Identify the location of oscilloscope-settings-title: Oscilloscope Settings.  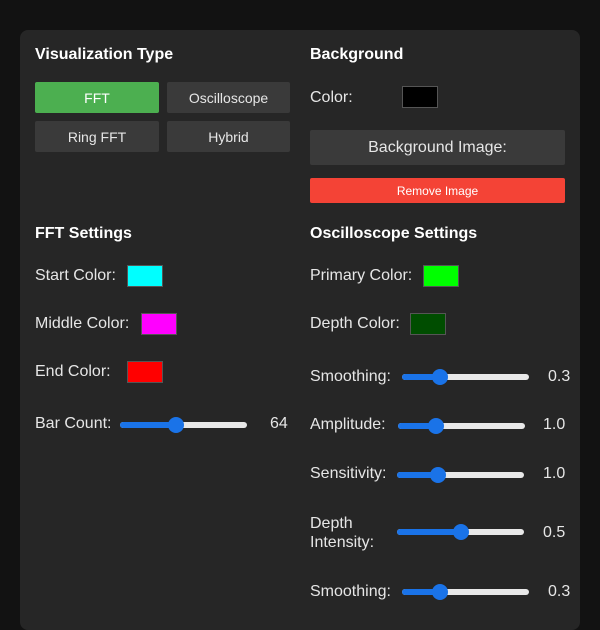
(394, 233).